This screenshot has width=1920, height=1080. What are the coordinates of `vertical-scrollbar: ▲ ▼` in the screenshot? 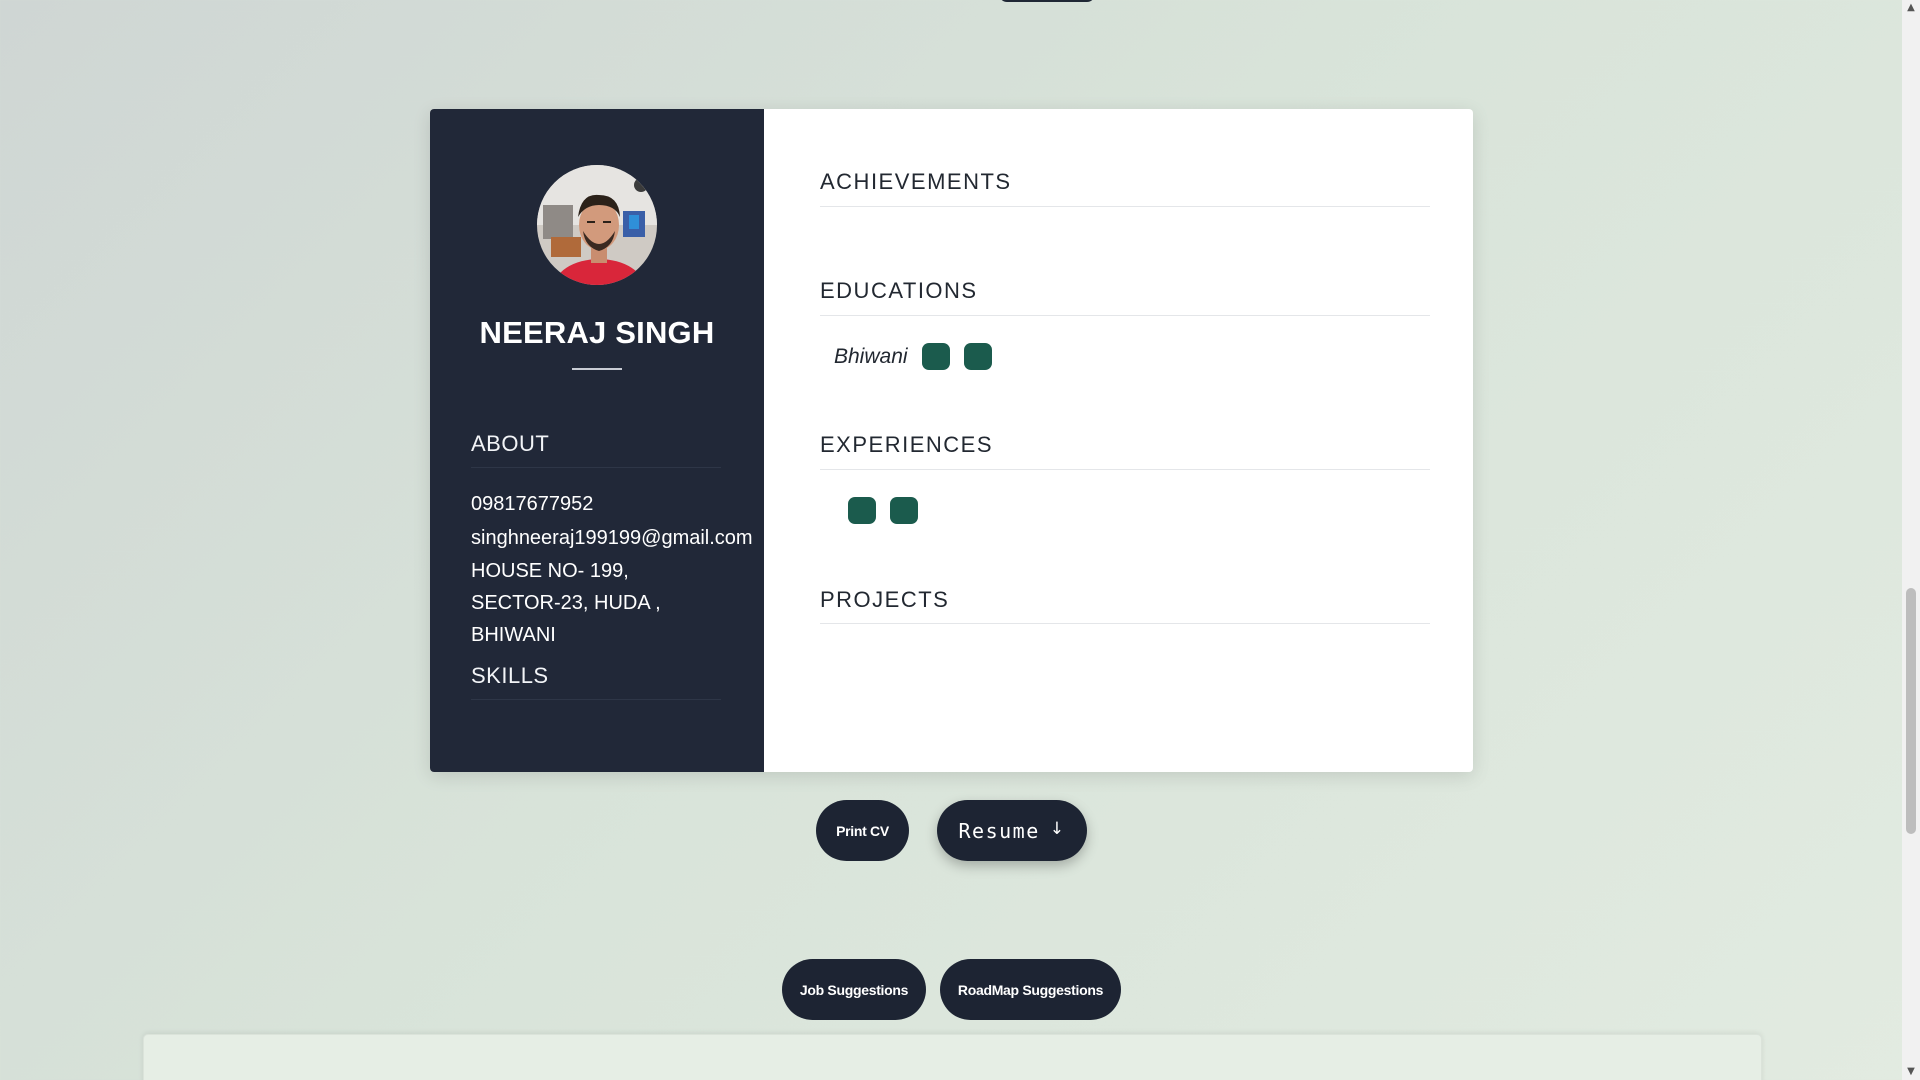 It's located at (1911, 540).